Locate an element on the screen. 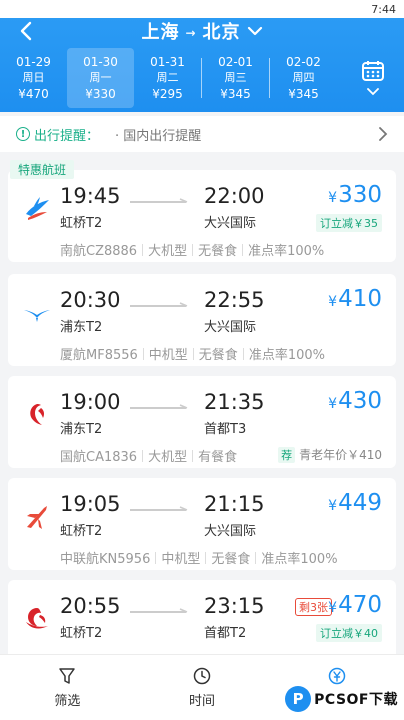 This screenshot has height=720, width=404. flight-price: ¥449 is located at coordinates (355, 503).